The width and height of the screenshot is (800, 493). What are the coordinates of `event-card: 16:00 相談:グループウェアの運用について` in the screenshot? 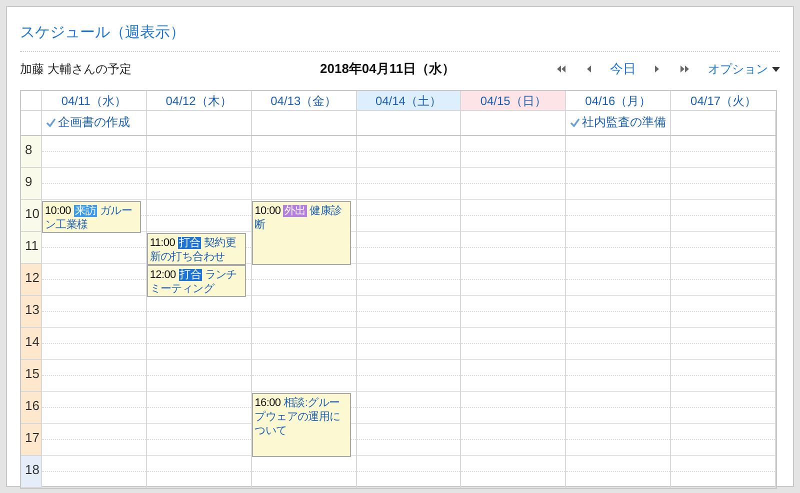 It's located at (301, 425).